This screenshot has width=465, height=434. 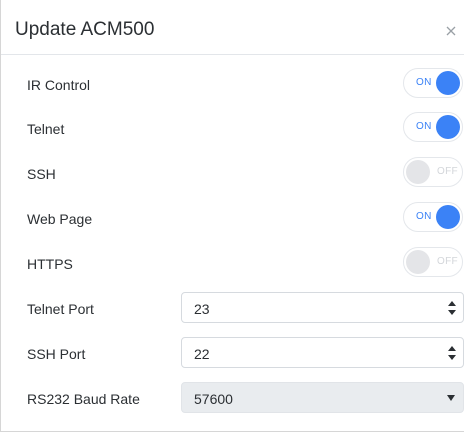 I want to click on telnet-port-input: 23, so click(x=322, y=307).